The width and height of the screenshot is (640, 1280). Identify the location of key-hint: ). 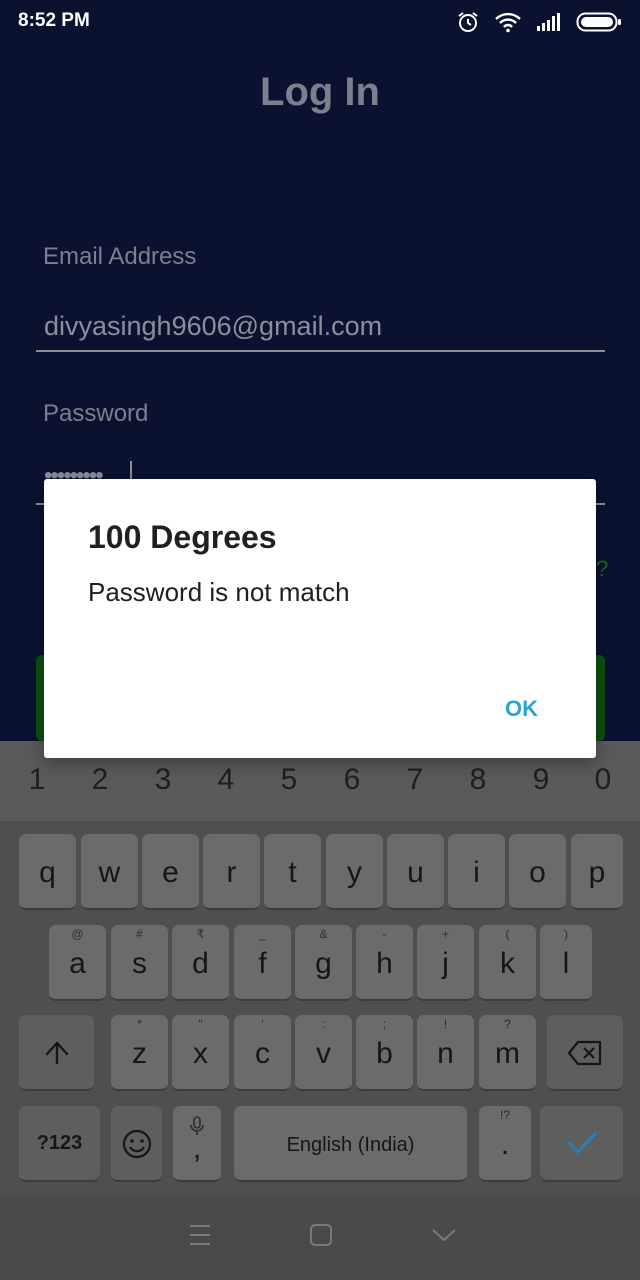
(566, 934).